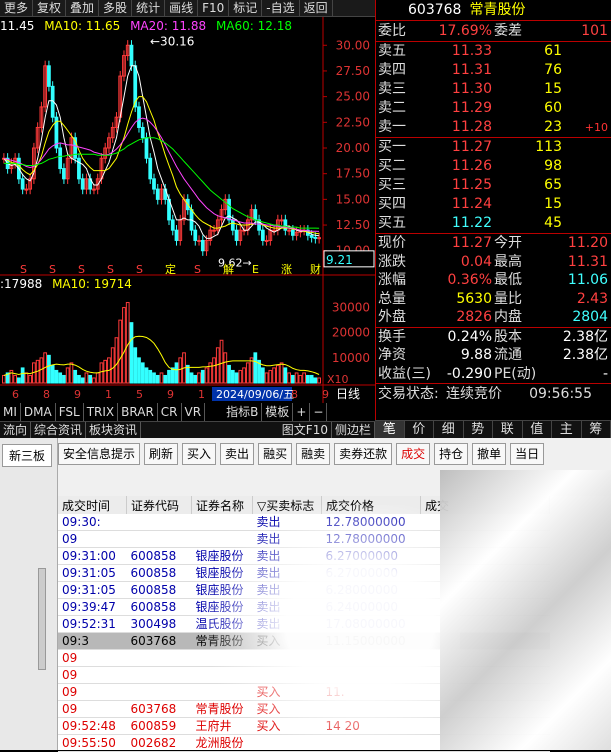 This screenshot has height=752, width=611. I want to click on tab-cr: CR, so click(170, 412).